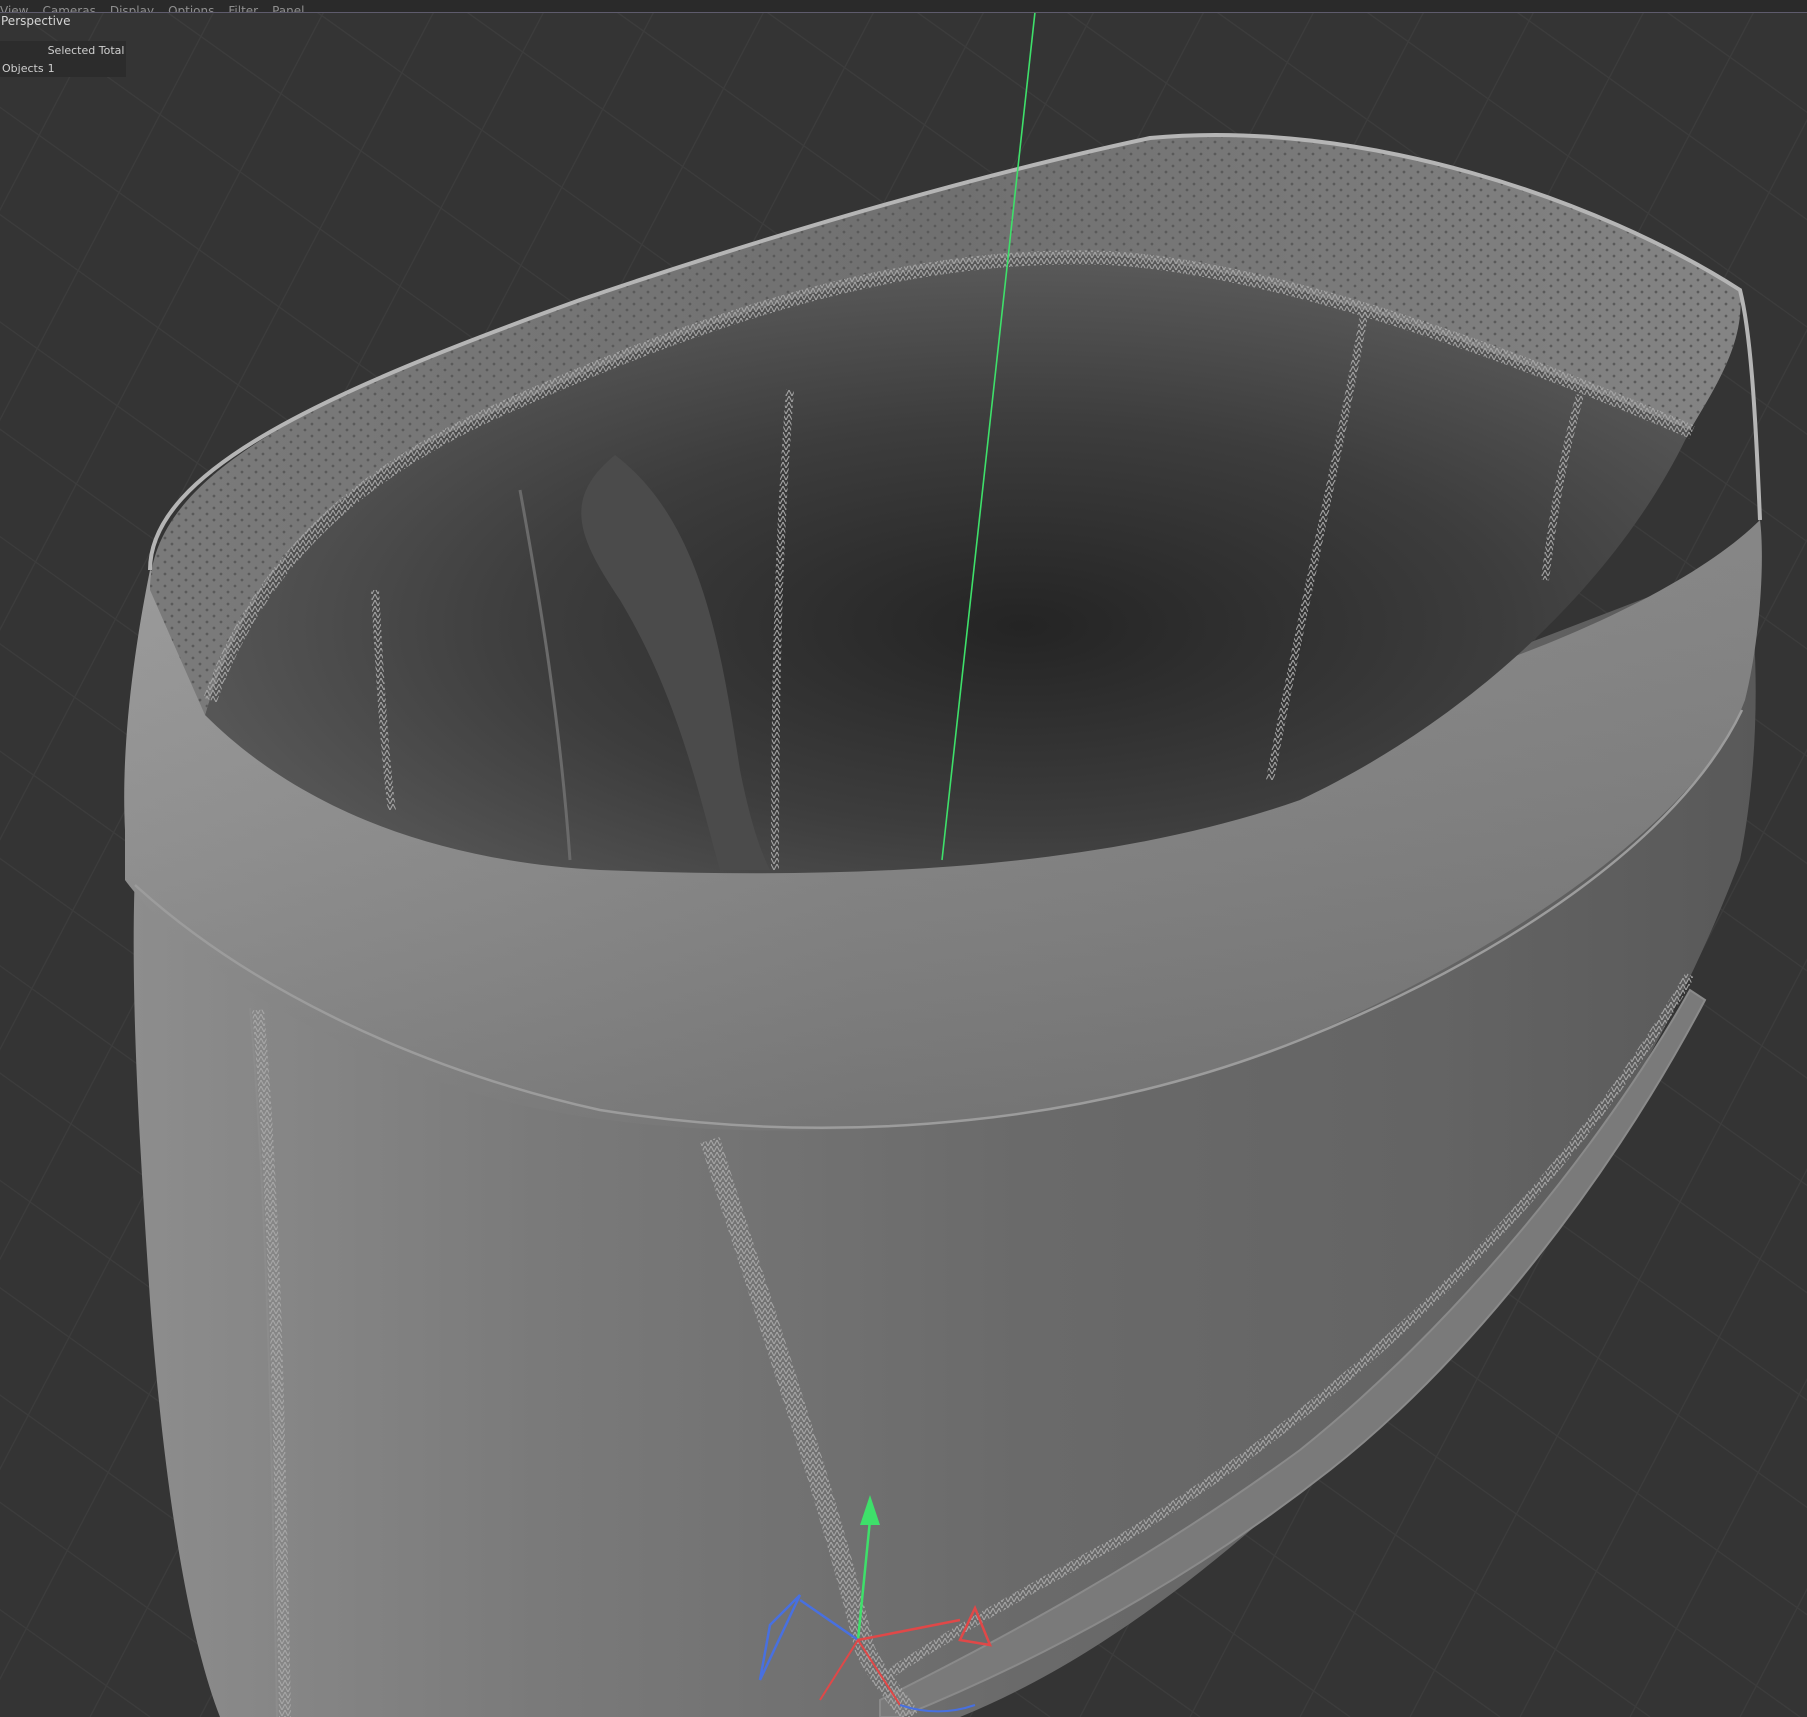 The width and height of the screenshot is (1807, 1717). Describe the element at coordinates (23, 50) in the screenshot. I see `info-header-blank` at that location.